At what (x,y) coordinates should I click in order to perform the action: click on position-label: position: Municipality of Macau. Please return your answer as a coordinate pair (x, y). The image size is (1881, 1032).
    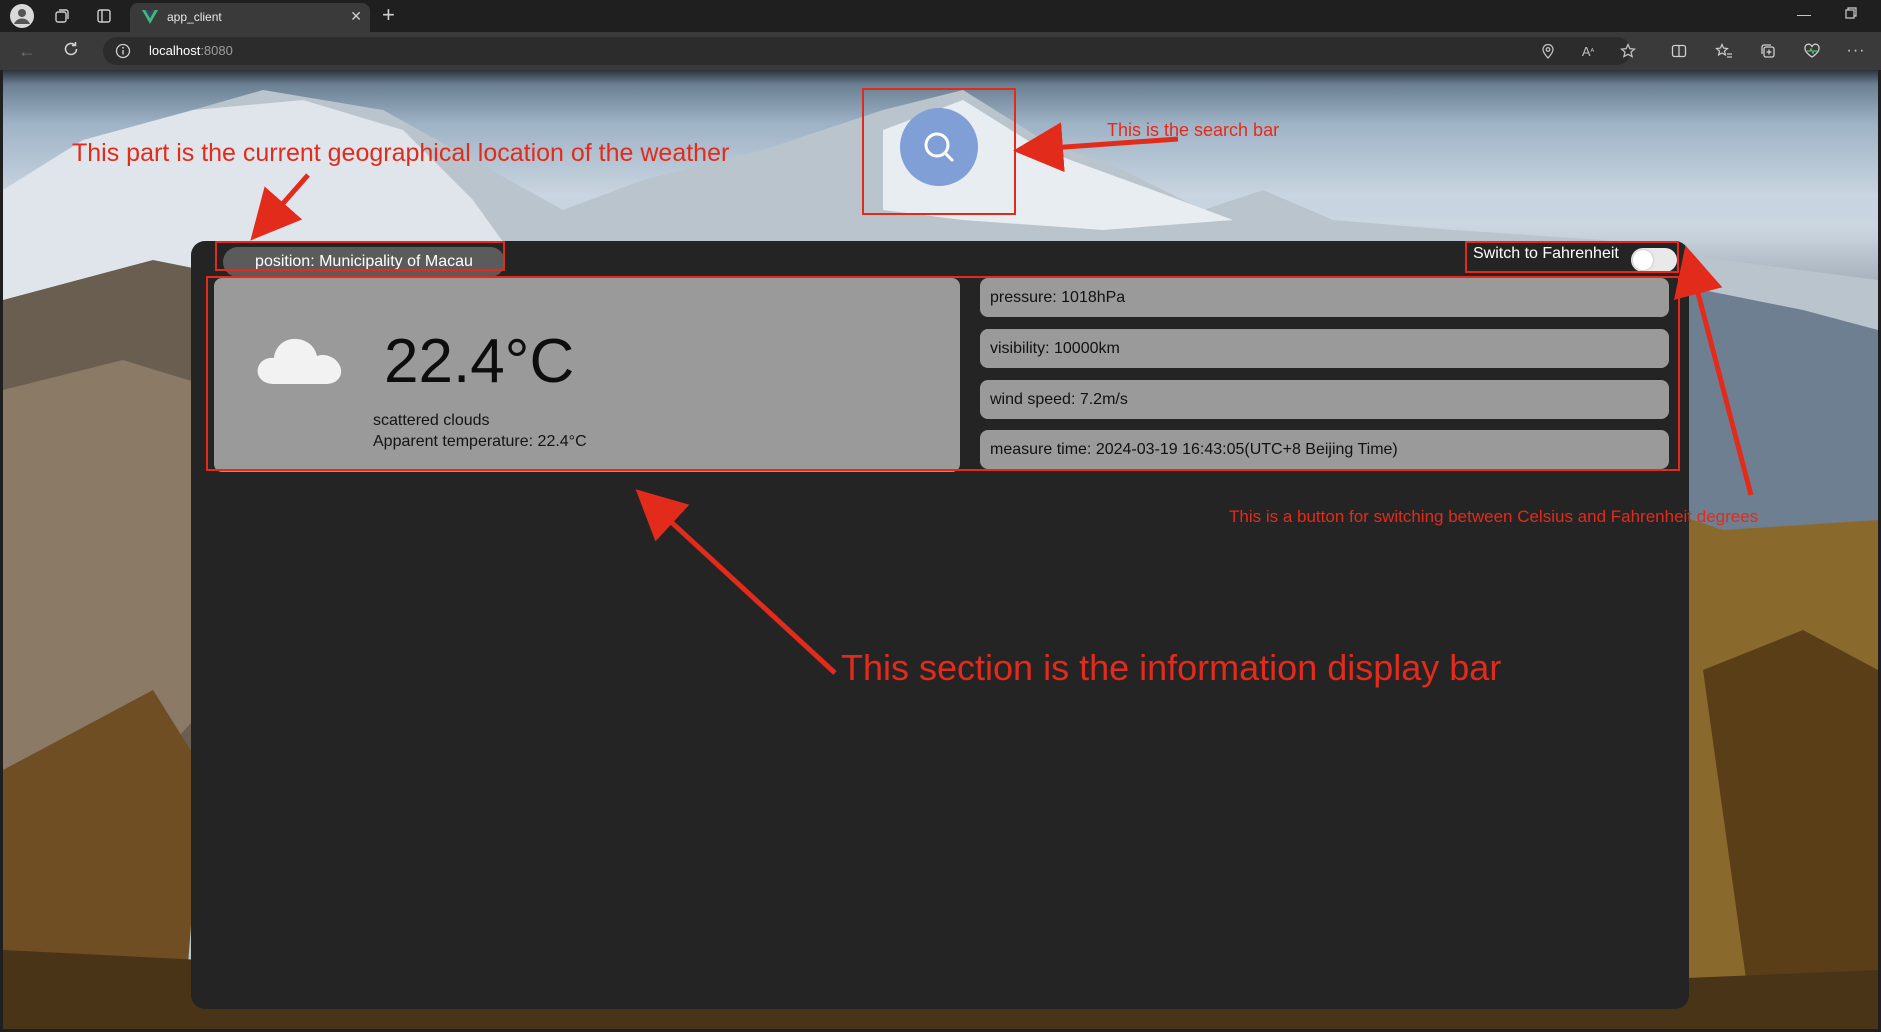
    Looking at the image, I should click on (364, 262).